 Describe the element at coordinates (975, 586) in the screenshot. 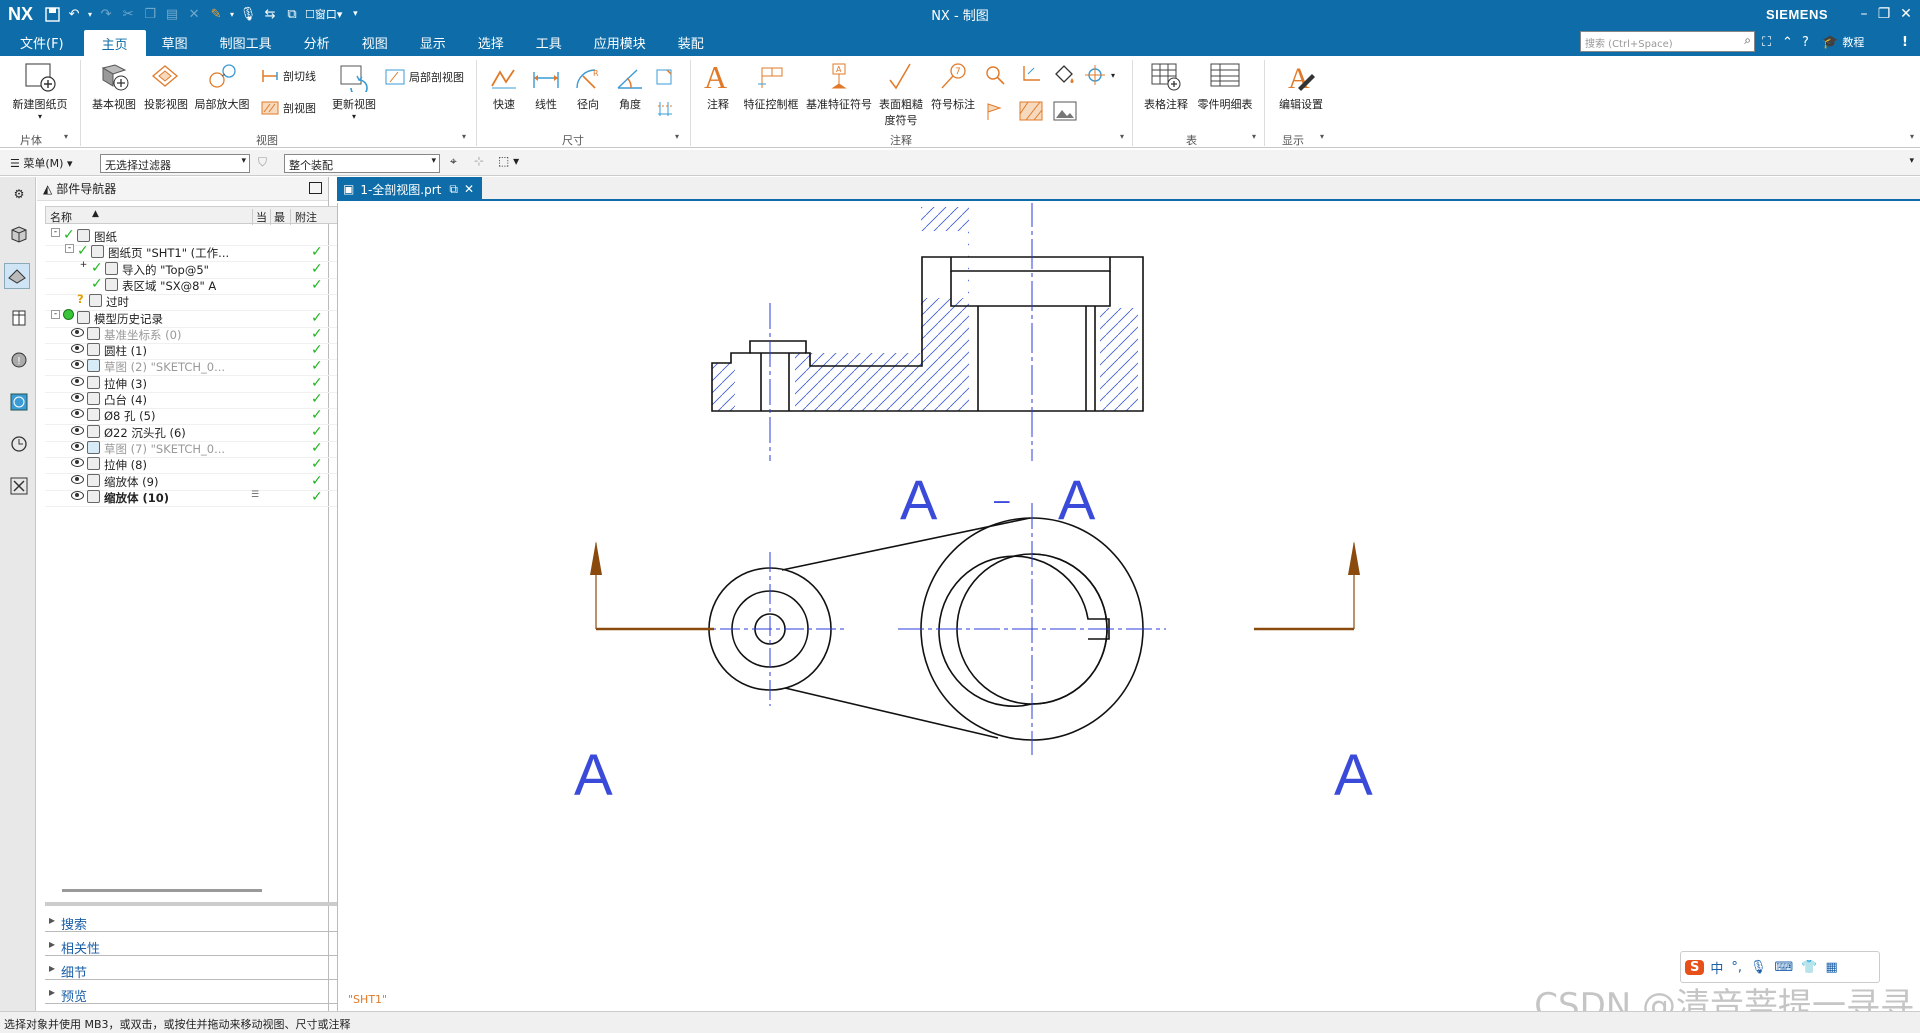

I see `section-cut-line` at that location.